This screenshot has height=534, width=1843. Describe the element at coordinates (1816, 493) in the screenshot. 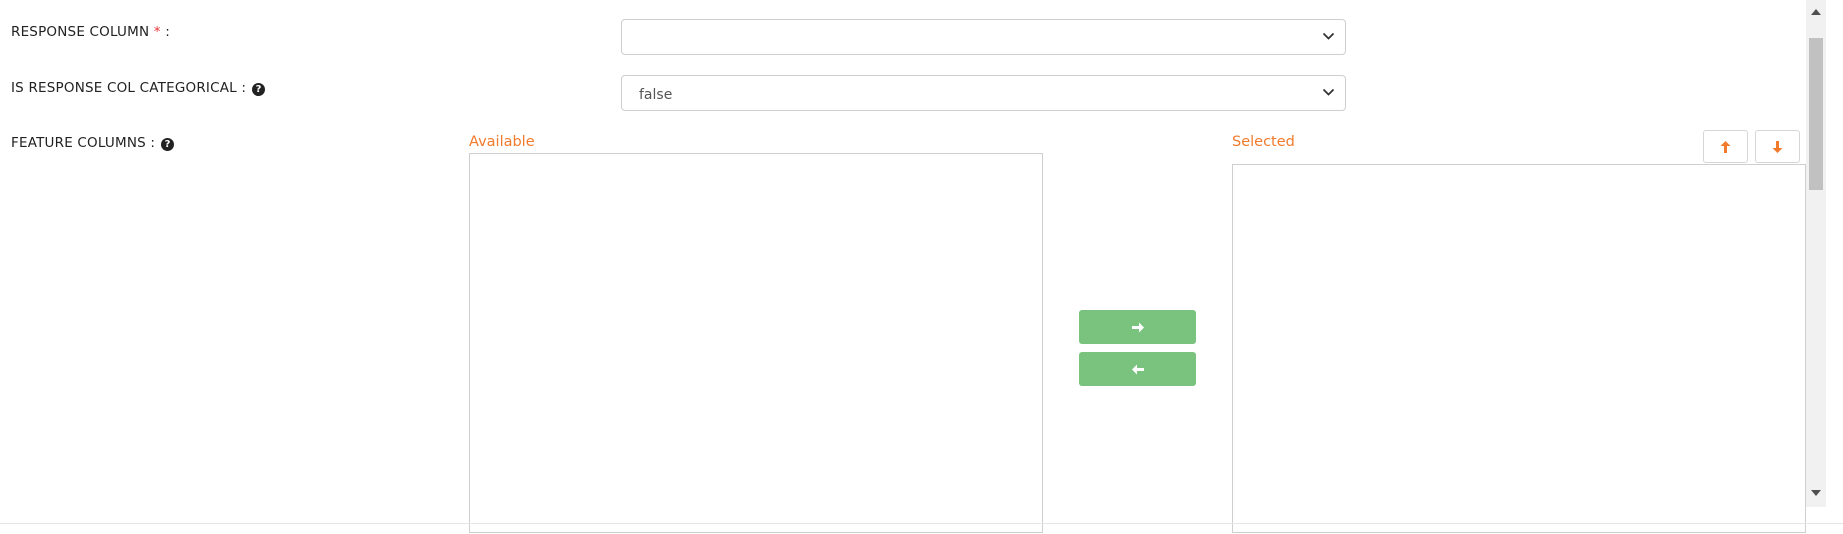

I see `scroll-down-arrow-icon` at that location.